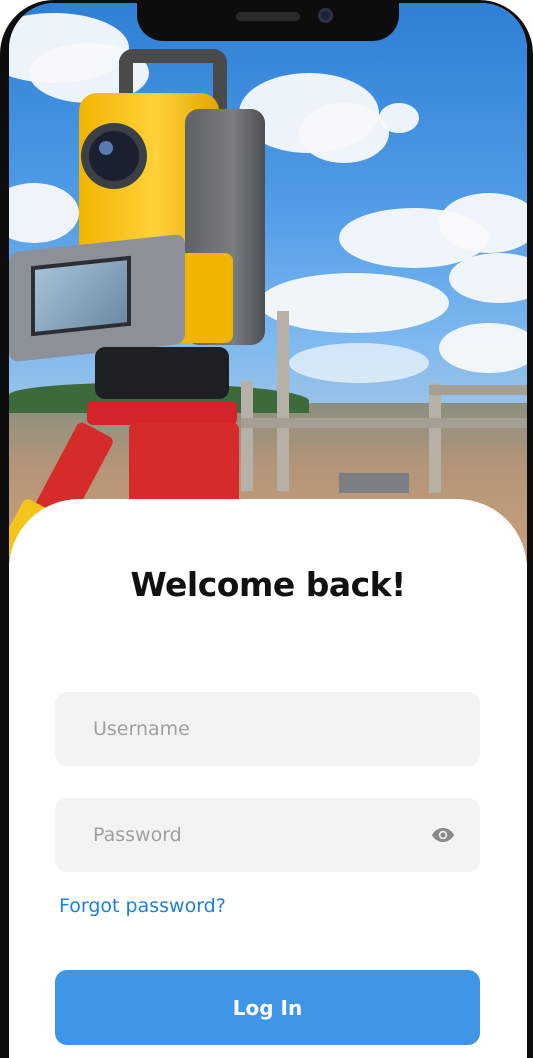 Image resolution: width=533 pixels, height=1058 pixels. What do you see at coordinates (268, 16) in the screenshot?
I see `speaker-grille` at bounding box center [268, 16].